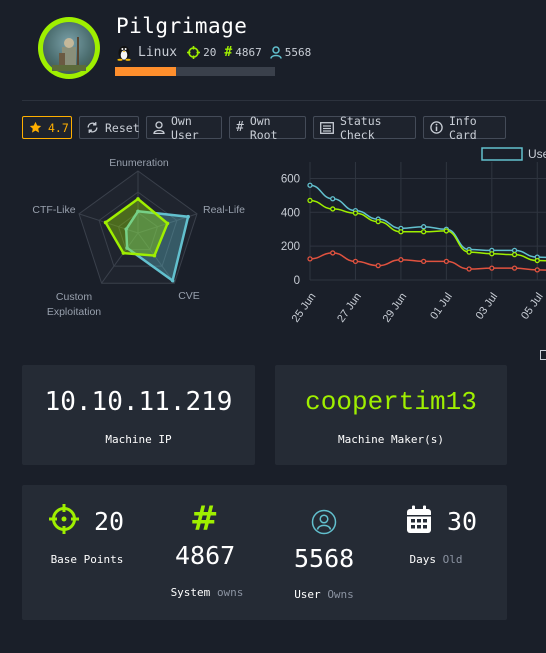  What do you see at coordinates (349, 308) in the screenshot?
I see `x-tick-label: 27 Jun` at bounding box center [349, 308].